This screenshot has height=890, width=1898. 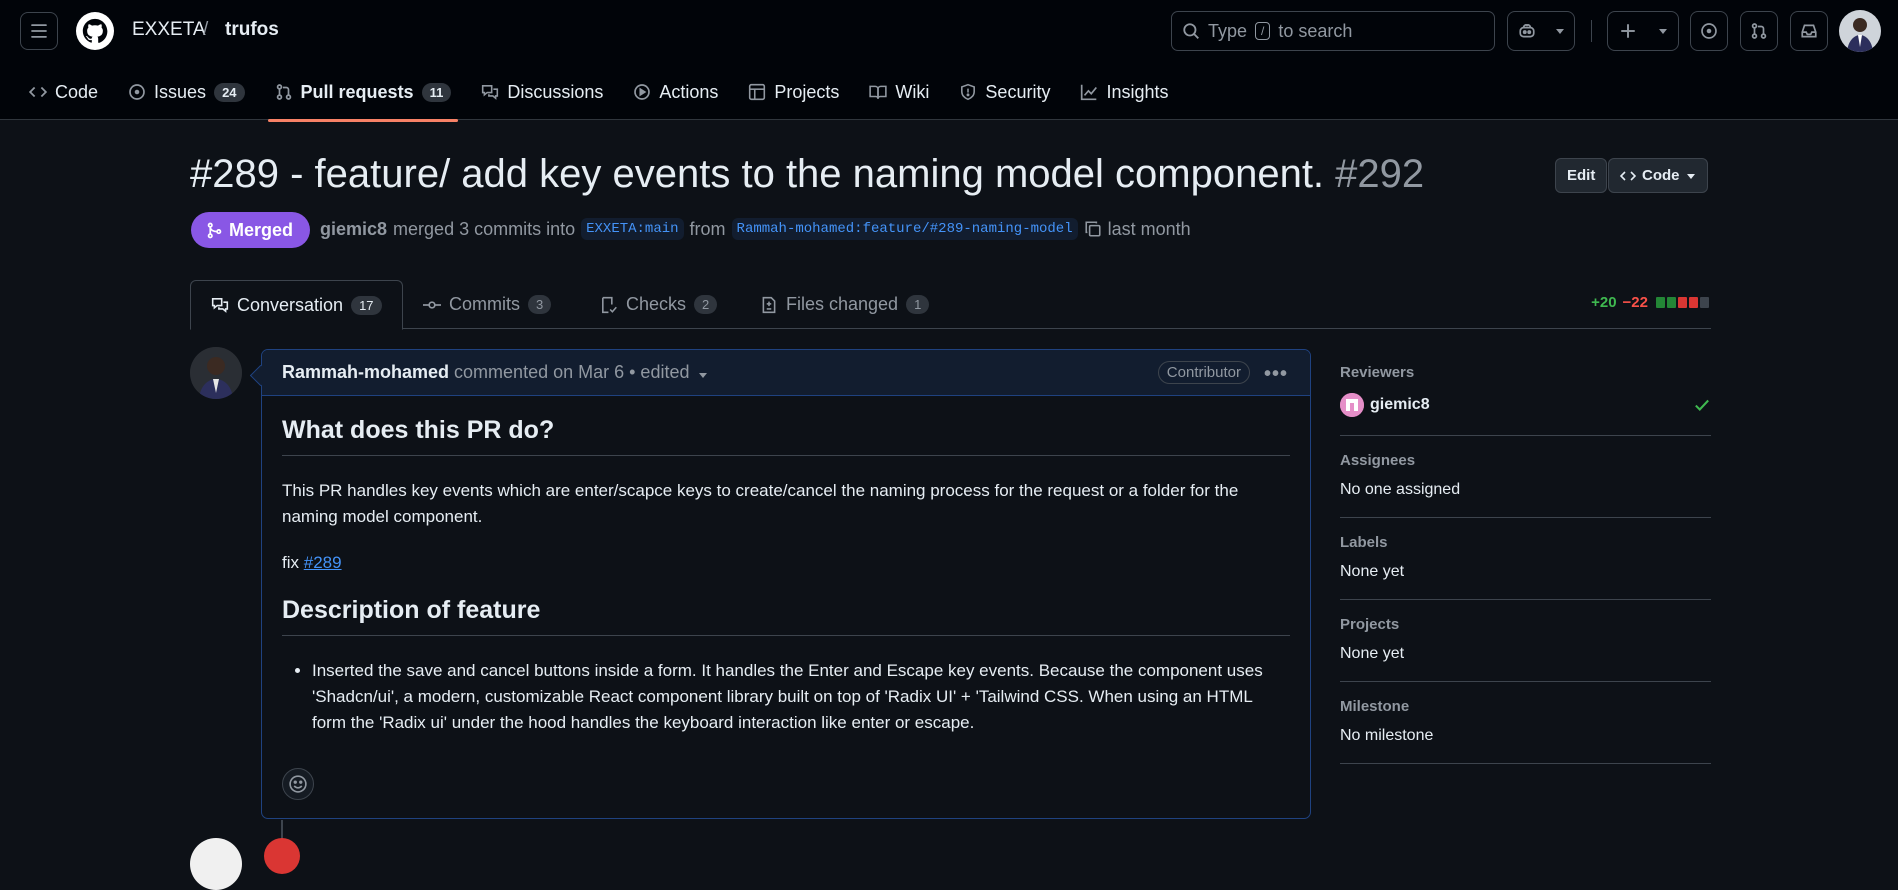 What do you see at coordinates (642, 92) in the screenshot?
I see `play-icon` at bounding box center [642, 92].